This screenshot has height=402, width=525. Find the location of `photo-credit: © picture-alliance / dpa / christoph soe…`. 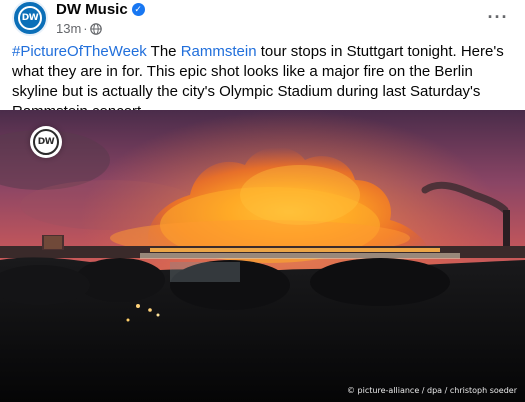

photo-credit: © picture-alliance / dpa / christoph soe… is located at coordinates (432, 390).